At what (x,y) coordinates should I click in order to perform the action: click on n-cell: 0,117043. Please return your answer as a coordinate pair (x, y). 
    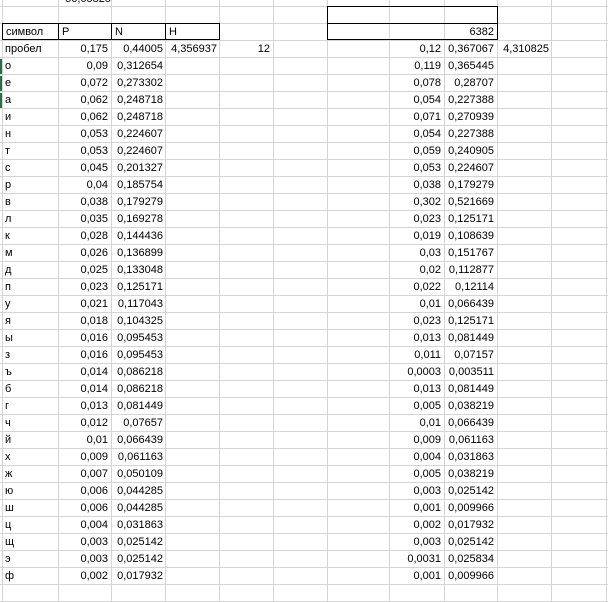
    Looking at the image, I should click on (137, 304).